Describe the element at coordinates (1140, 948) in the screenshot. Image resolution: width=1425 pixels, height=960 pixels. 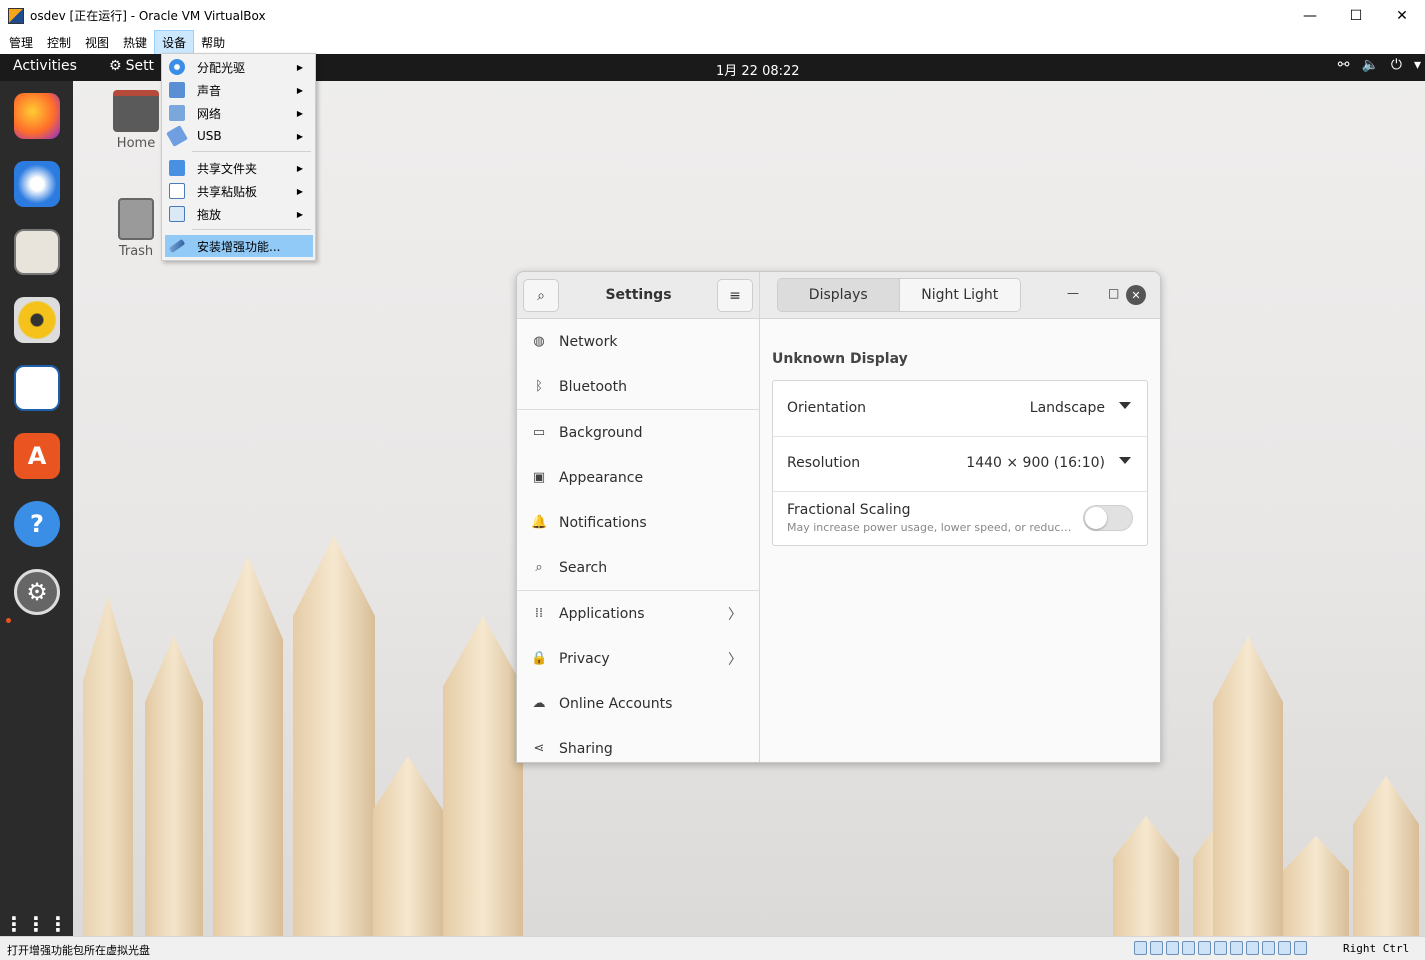
I see `hard-disk-icon` at that location.